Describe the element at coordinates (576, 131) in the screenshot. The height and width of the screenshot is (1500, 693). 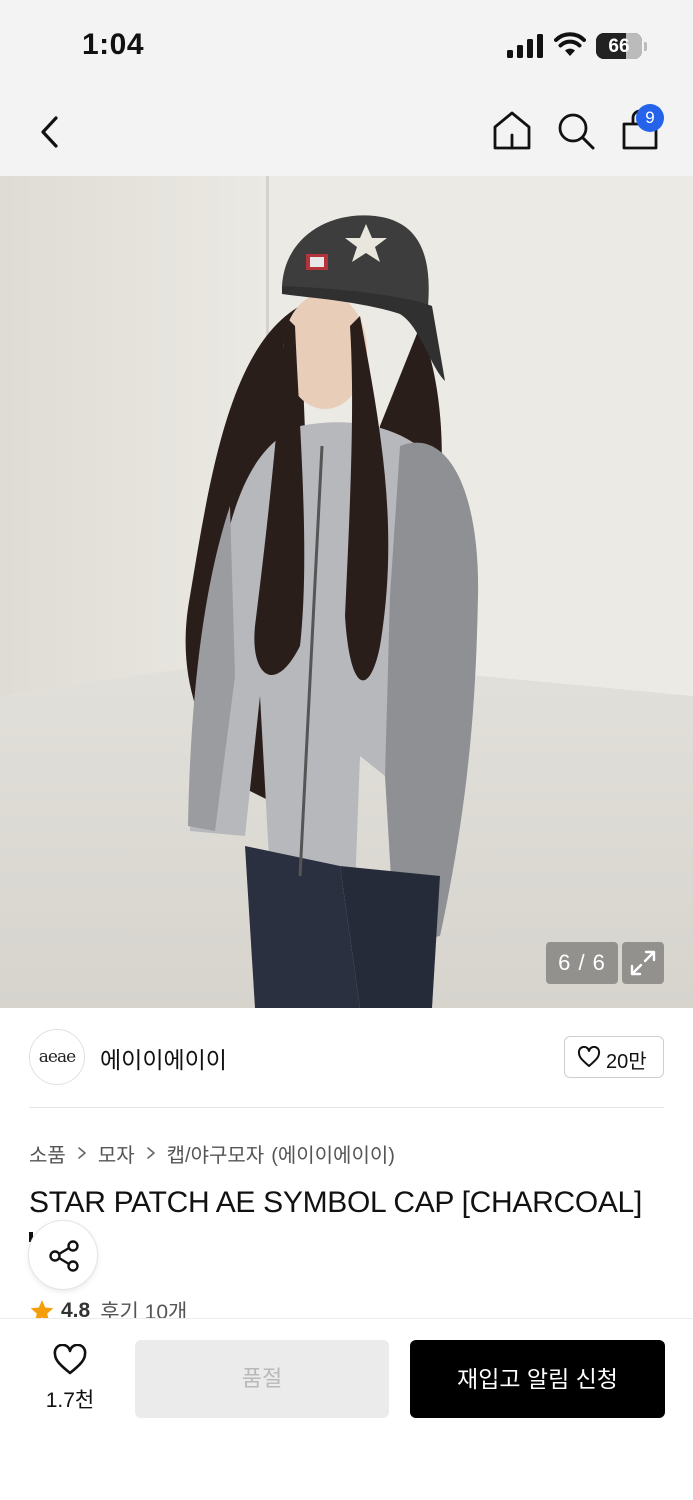
I see `search-icon` at that location.